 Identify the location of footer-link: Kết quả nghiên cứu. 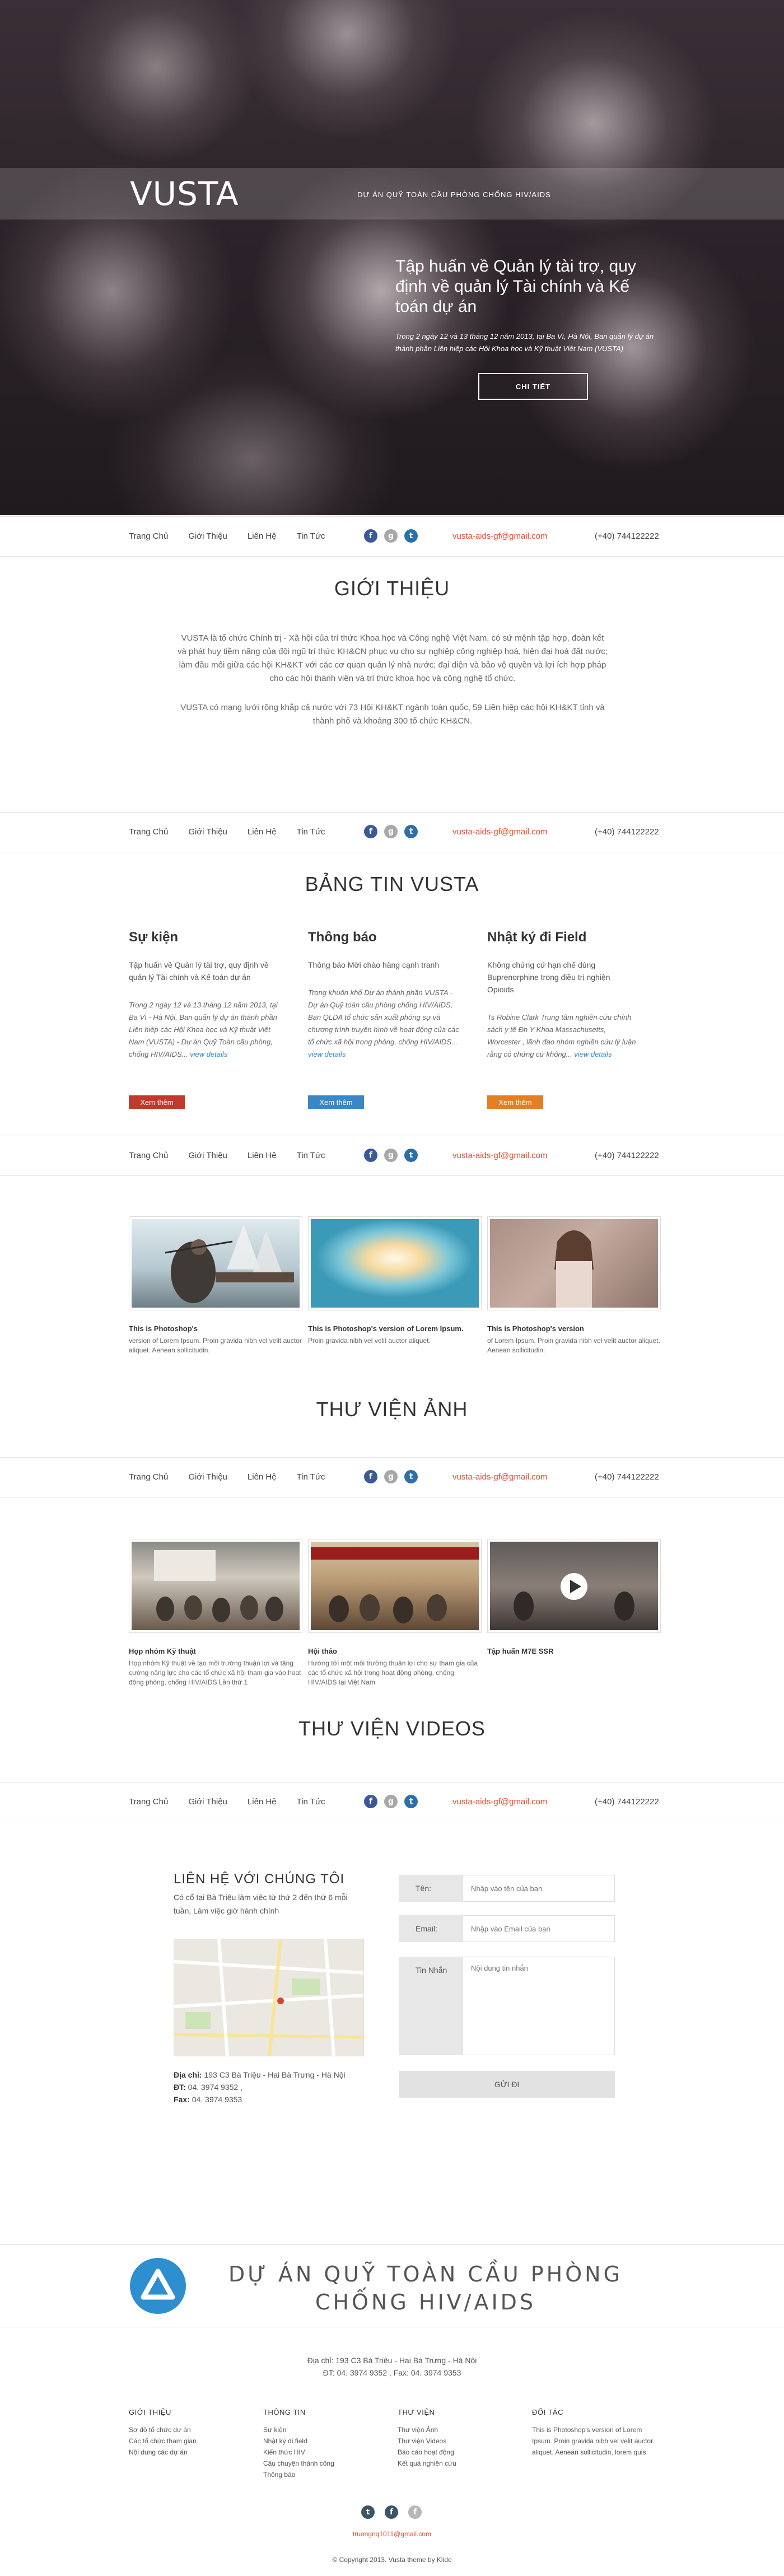
(460, 2464).